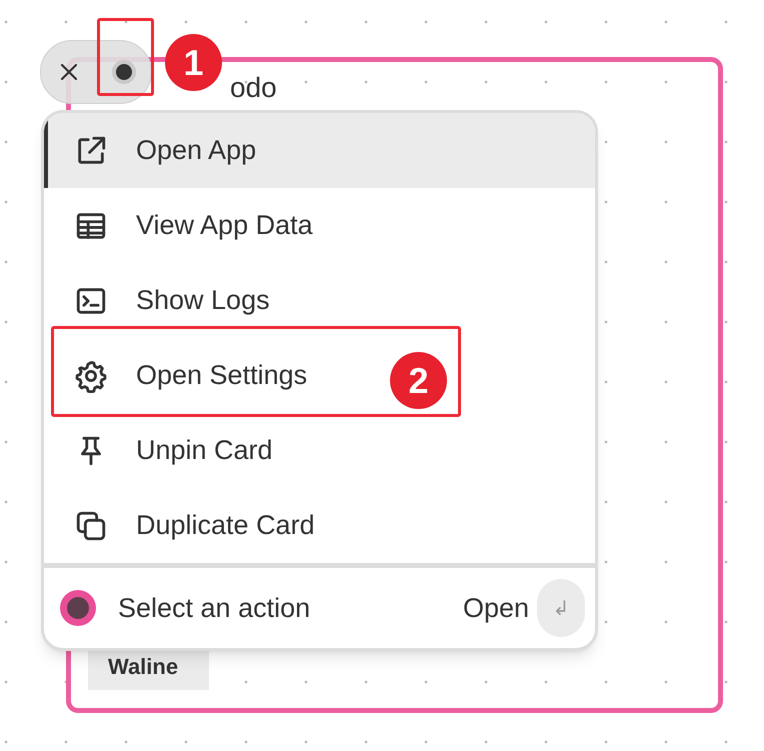 This screenshot has height=751, width=764. I want to click on enter-key: ↲, so click(561, 608).